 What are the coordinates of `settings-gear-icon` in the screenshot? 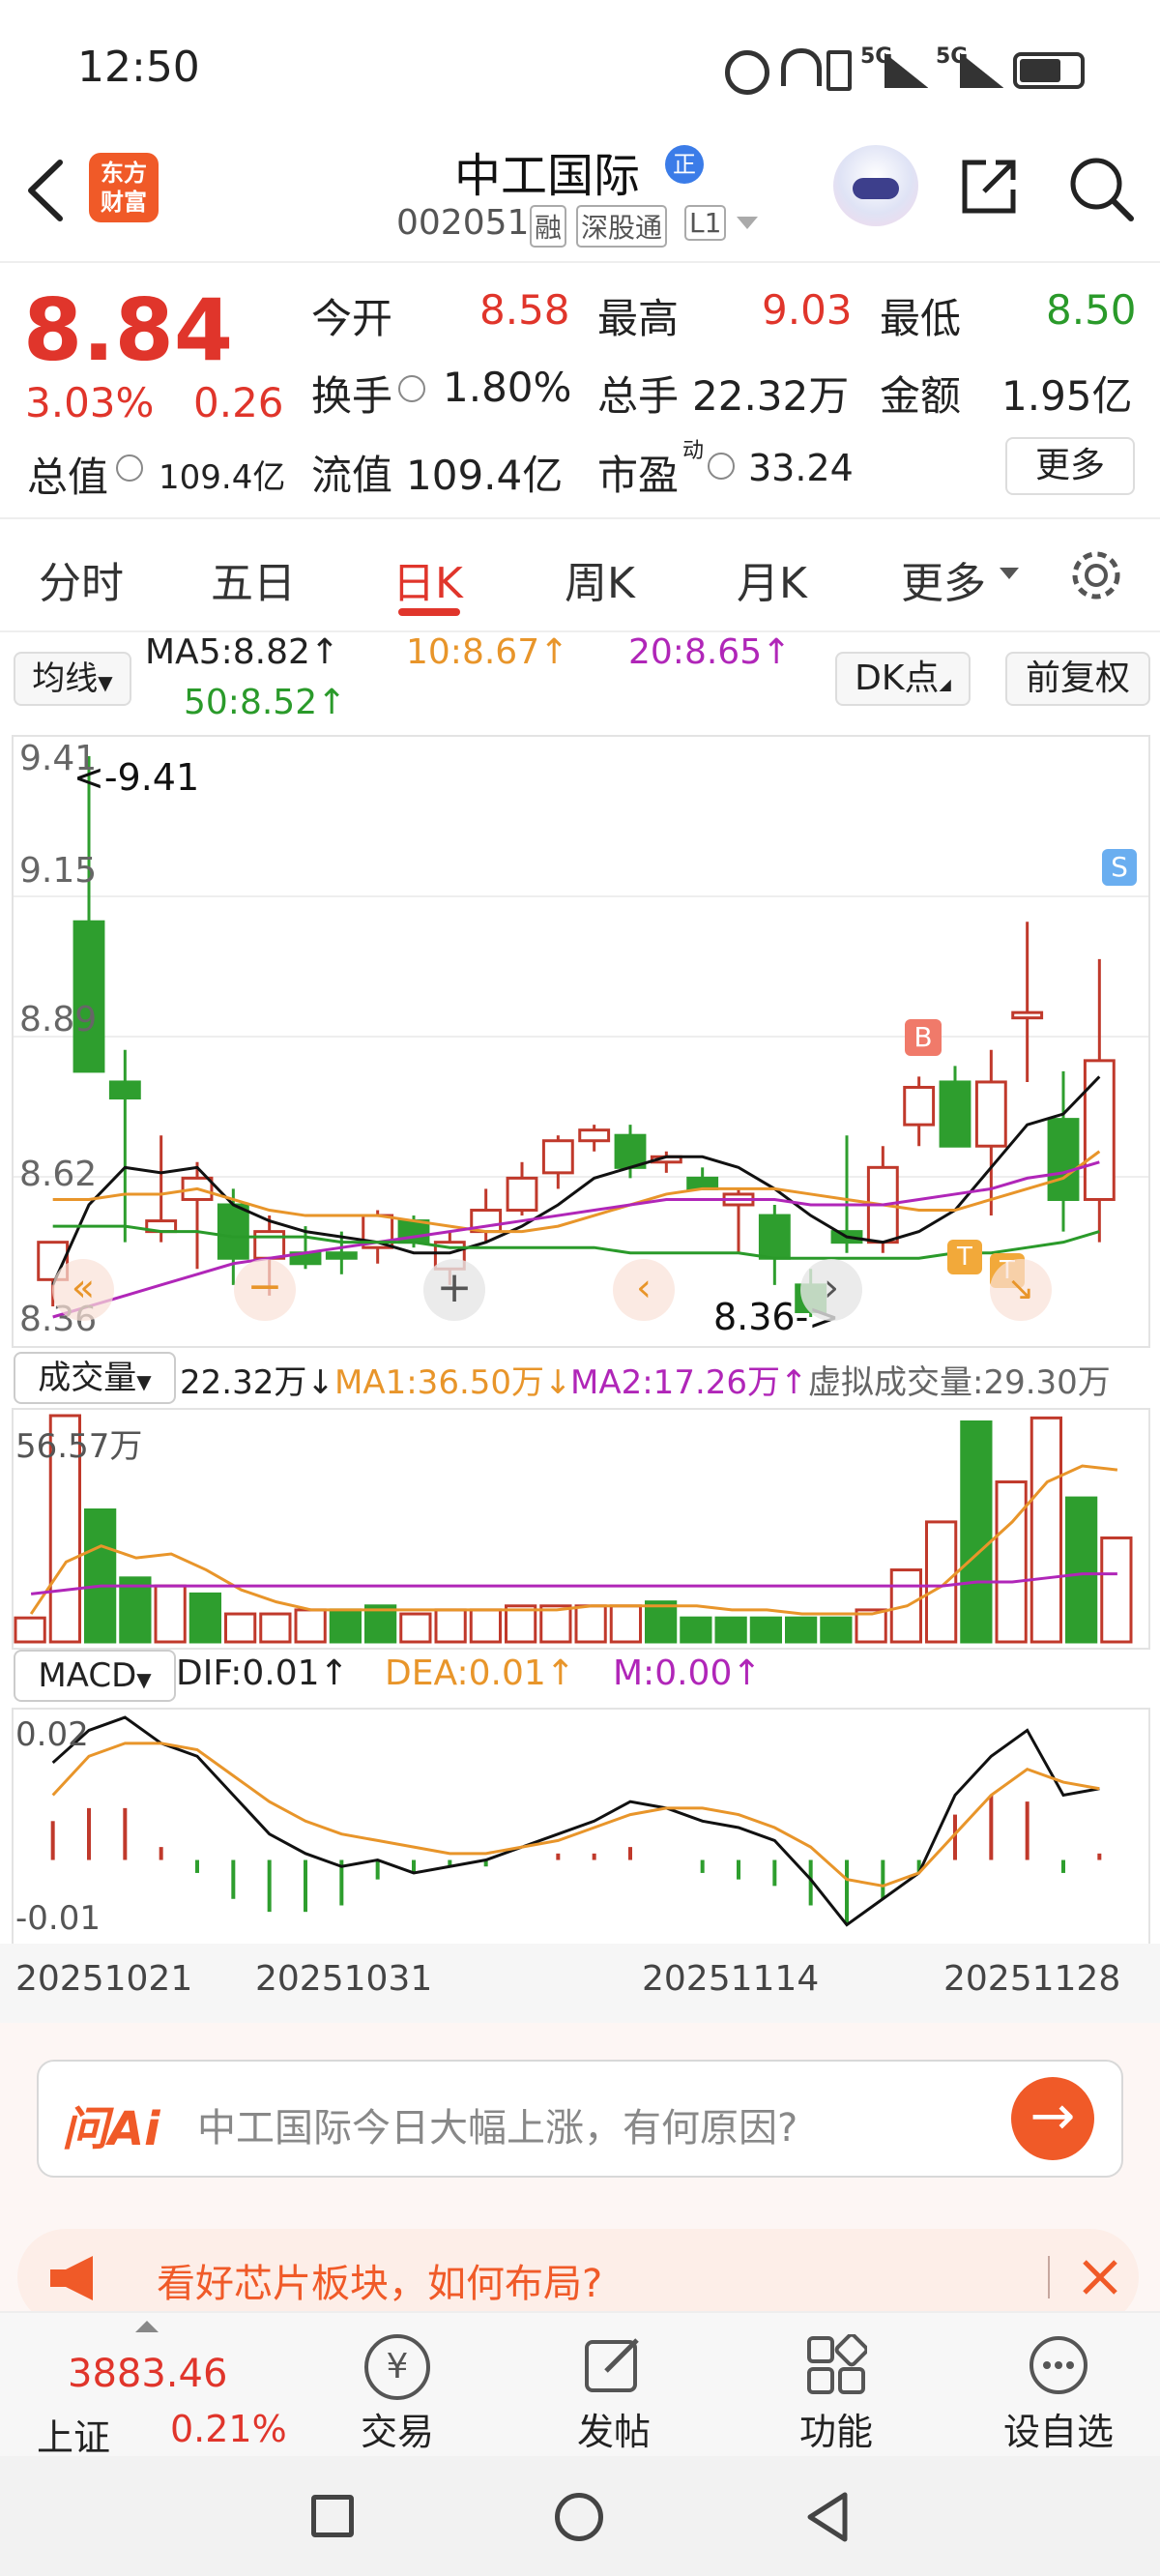 It's located at (1096, 575).